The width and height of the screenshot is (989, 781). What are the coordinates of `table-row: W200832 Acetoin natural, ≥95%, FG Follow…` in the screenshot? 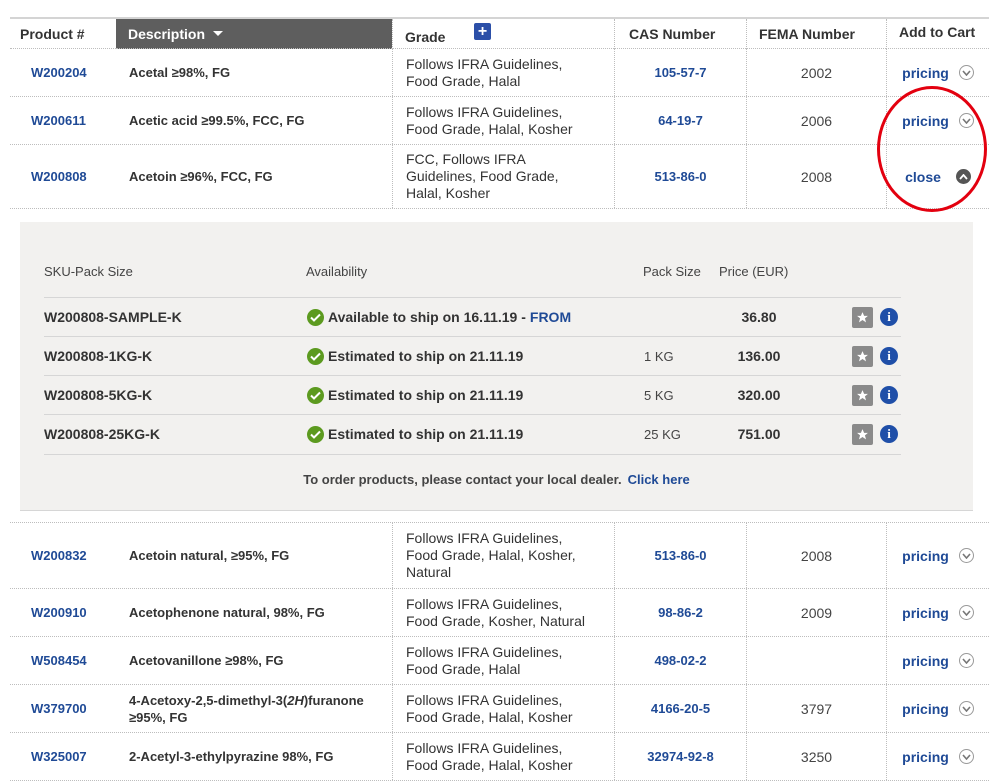 It's located at (499, 555).